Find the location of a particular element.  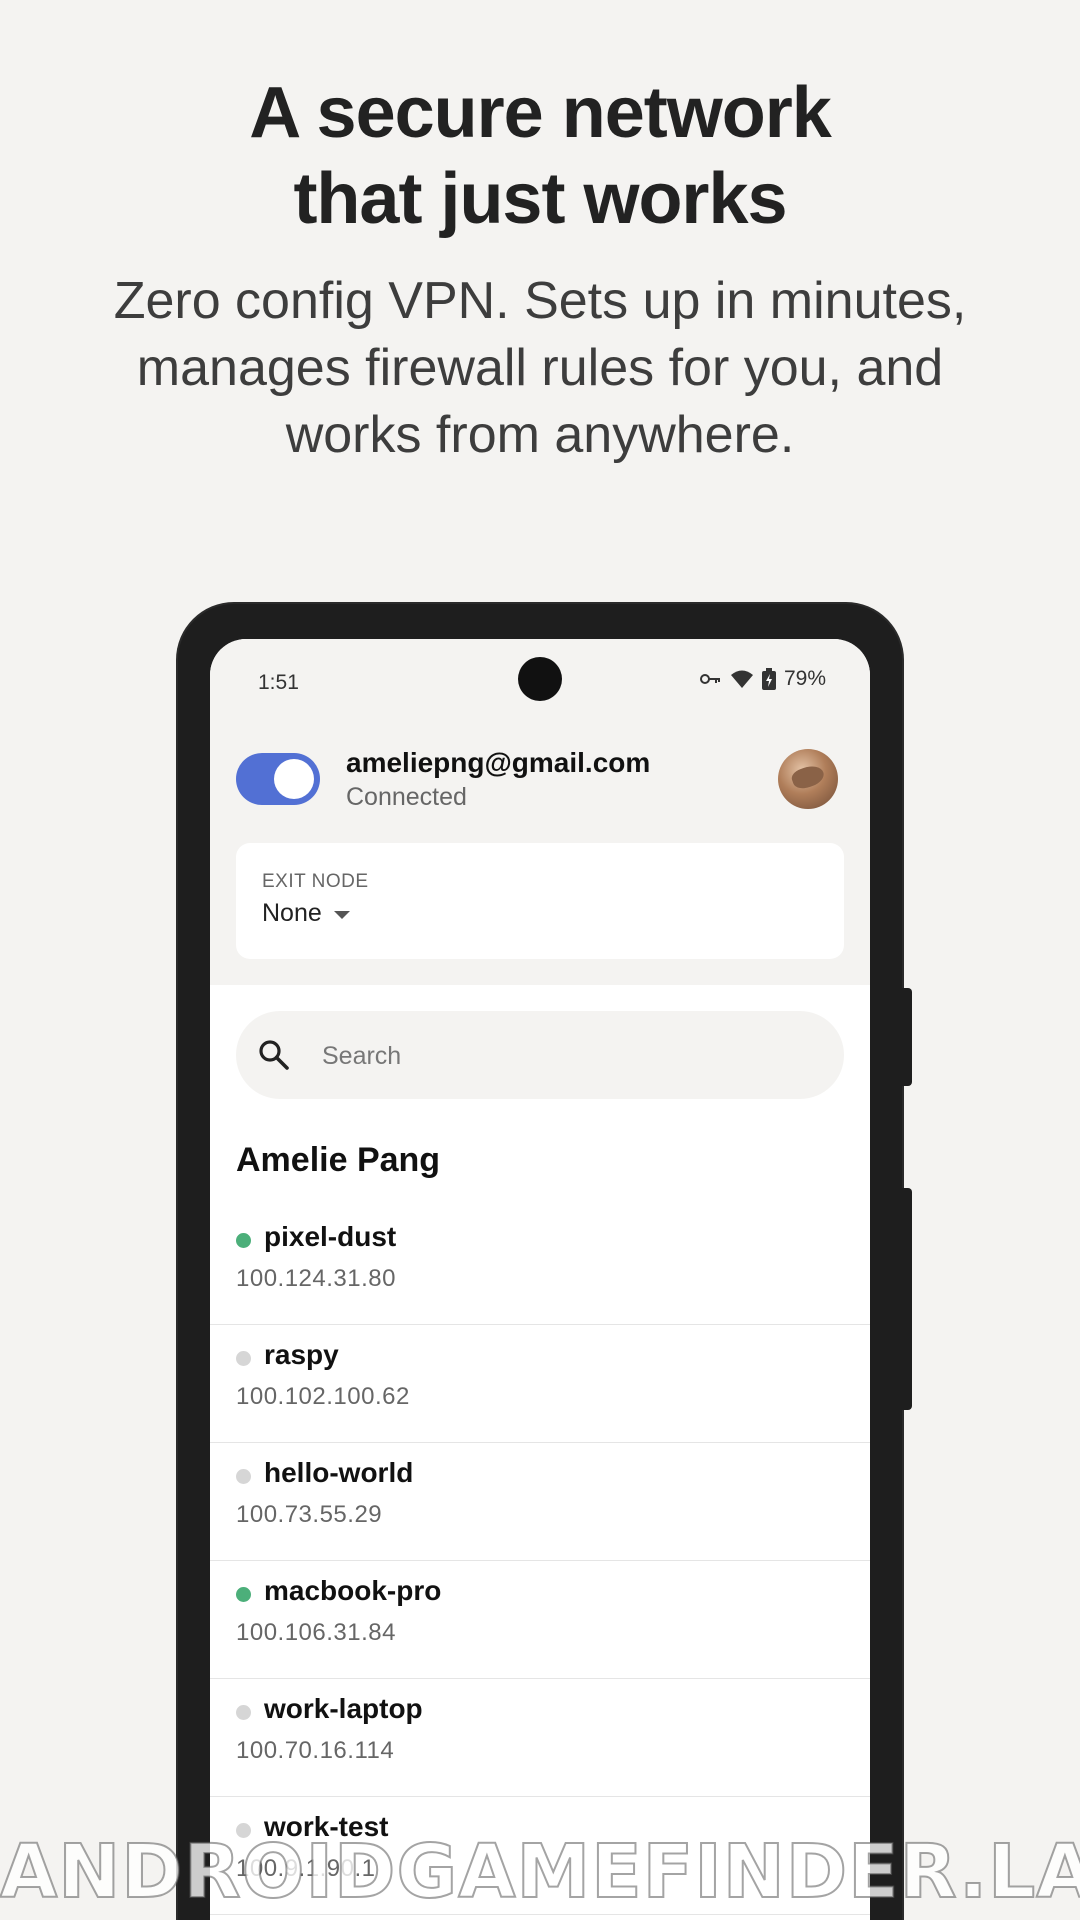

front-camera is located at coordinates (540, 679).